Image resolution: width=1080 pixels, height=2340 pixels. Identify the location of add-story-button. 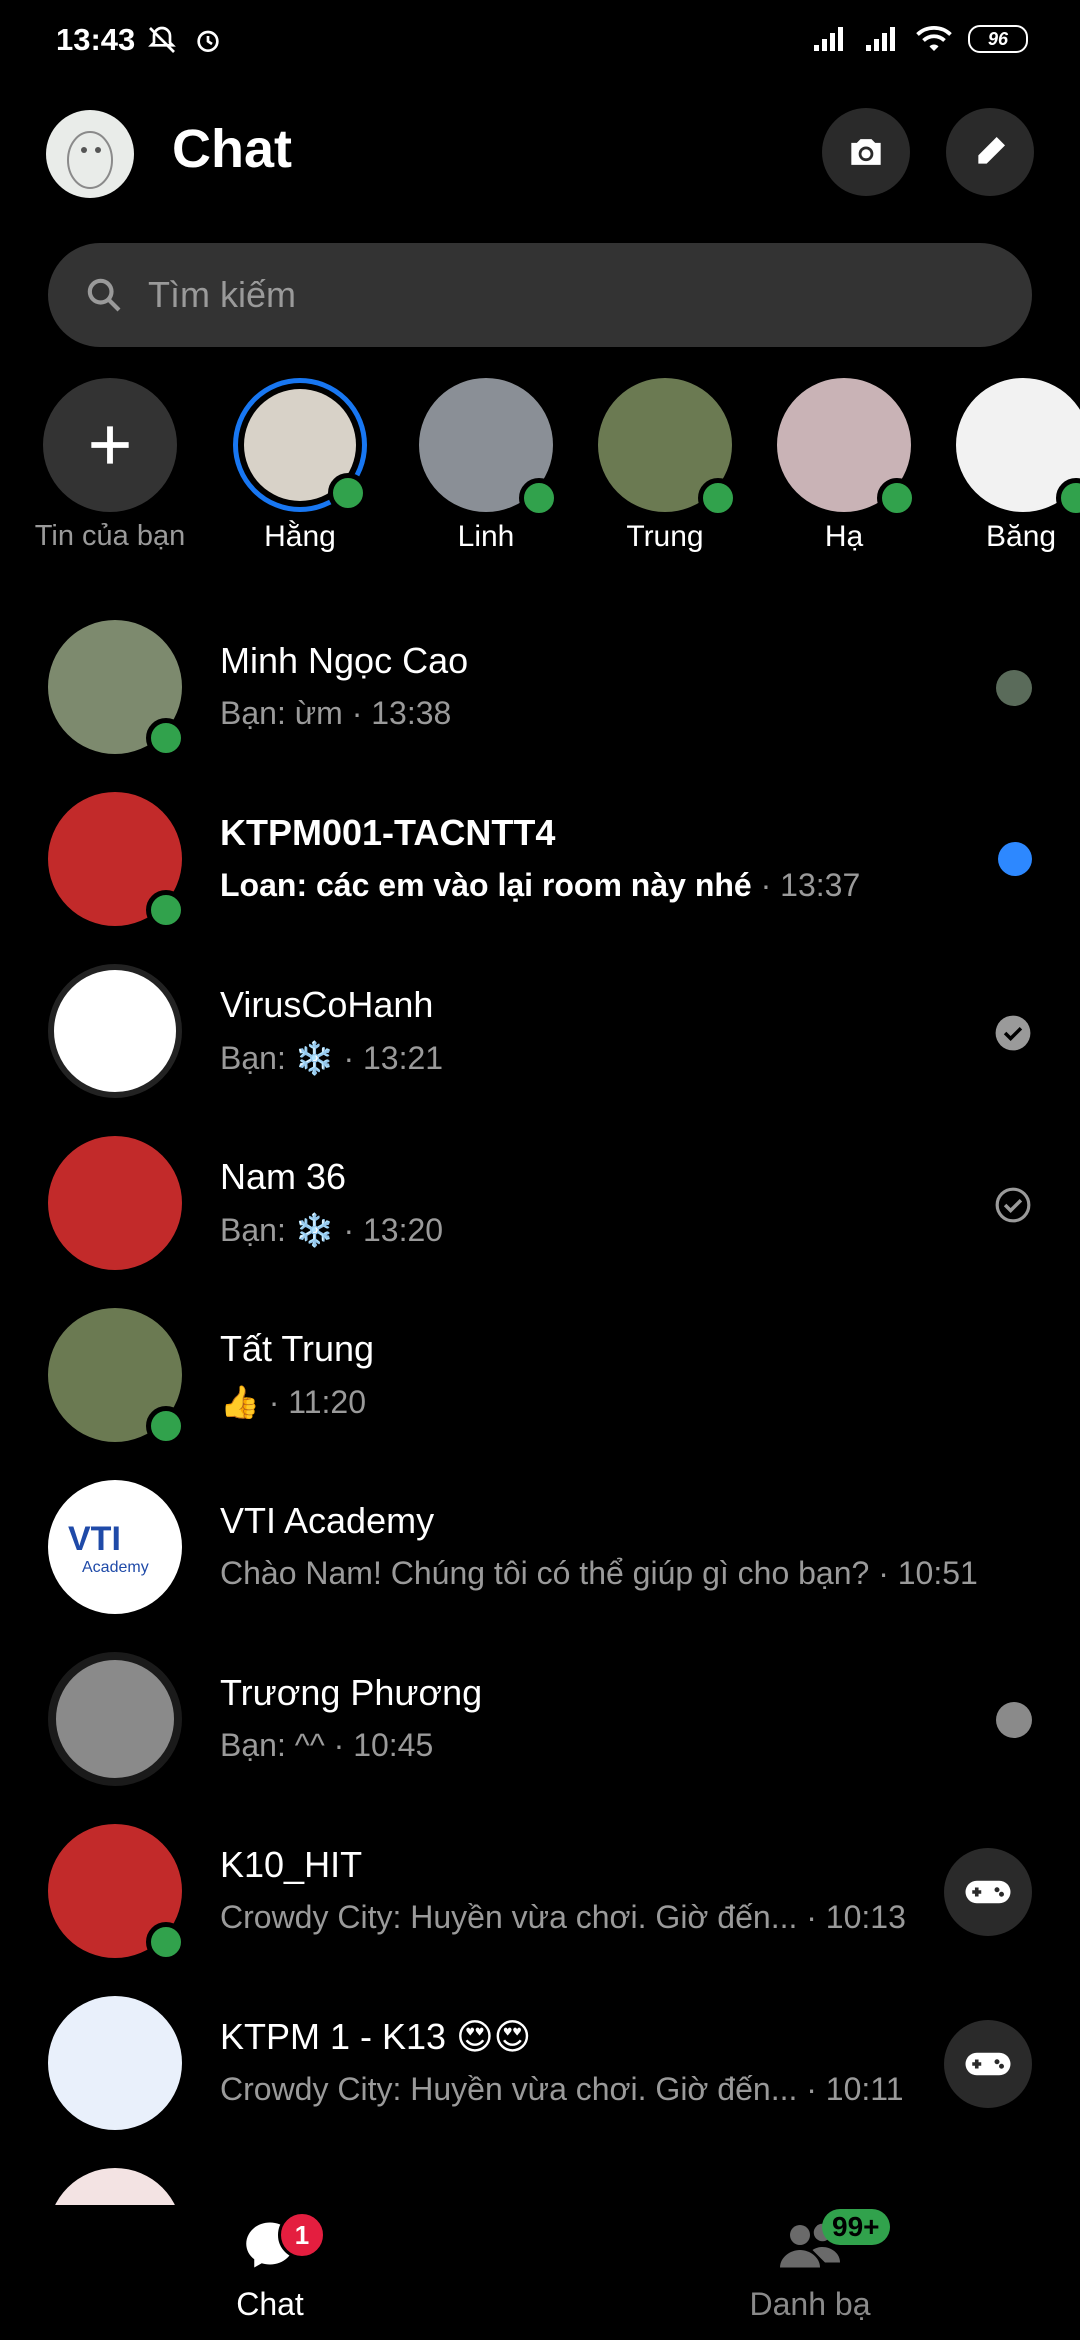
(110, 445).